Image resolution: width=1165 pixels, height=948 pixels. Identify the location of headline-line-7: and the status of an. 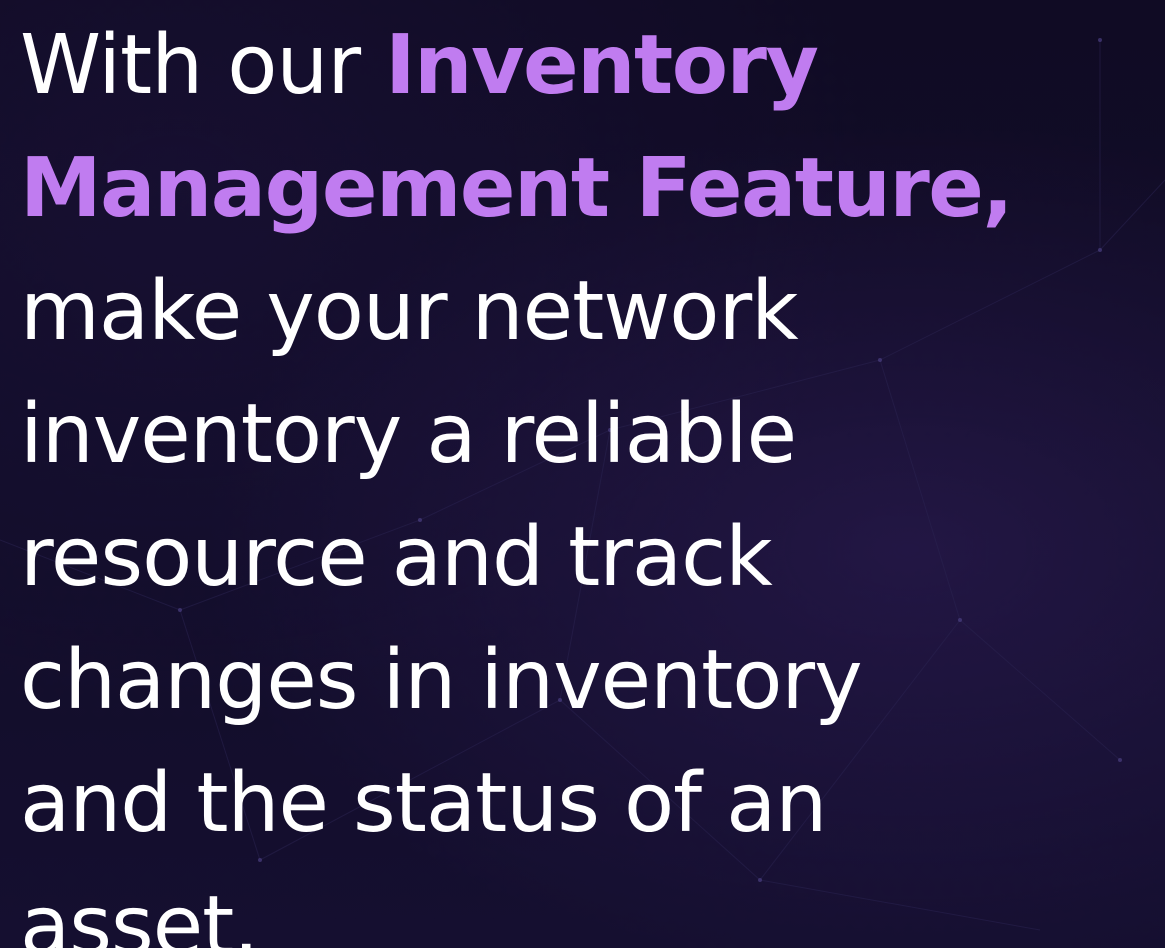
(423, 803).